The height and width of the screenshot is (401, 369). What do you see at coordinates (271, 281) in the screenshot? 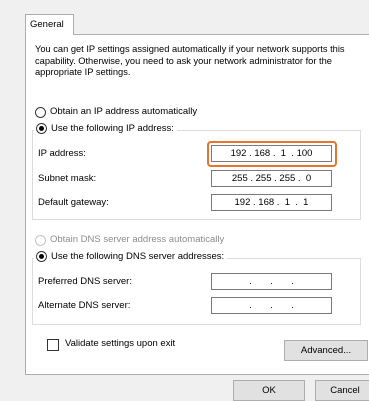
I see `preferred-dns-field: . . .` at bounding box center [271, 281].